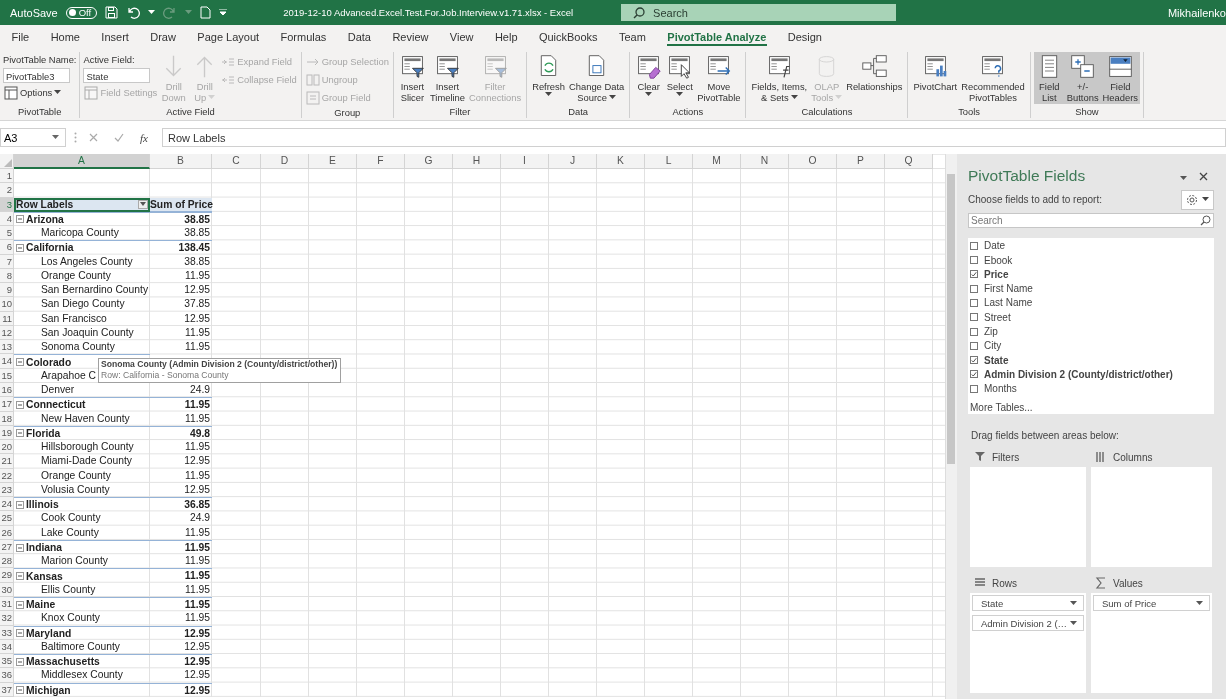 Image resolution: width=1226 pixels, height=699 pixels. I want to click on column-header: Q, so click(909, 161).